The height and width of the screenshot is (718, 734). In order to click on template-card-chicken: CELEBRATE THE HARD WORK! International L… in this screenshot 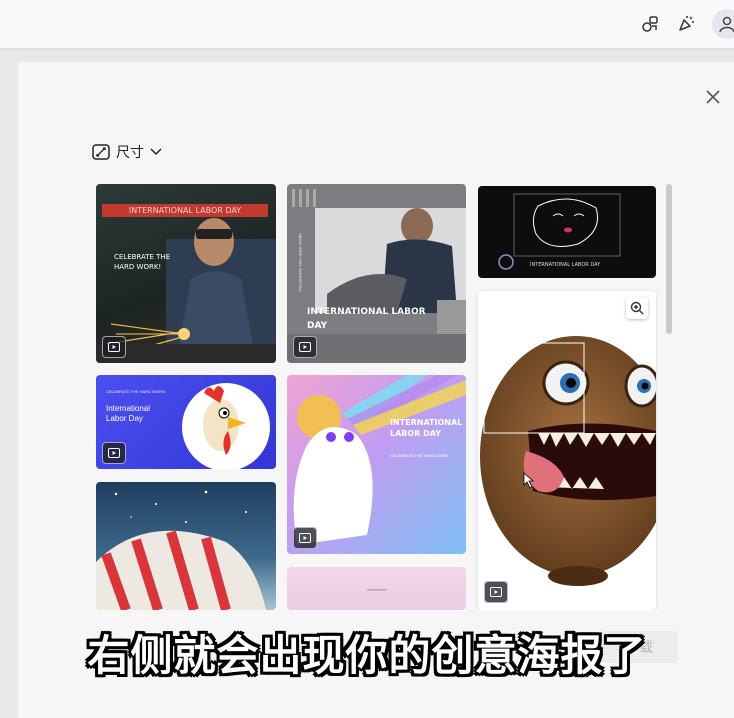, I will do `click(186, 422)`.